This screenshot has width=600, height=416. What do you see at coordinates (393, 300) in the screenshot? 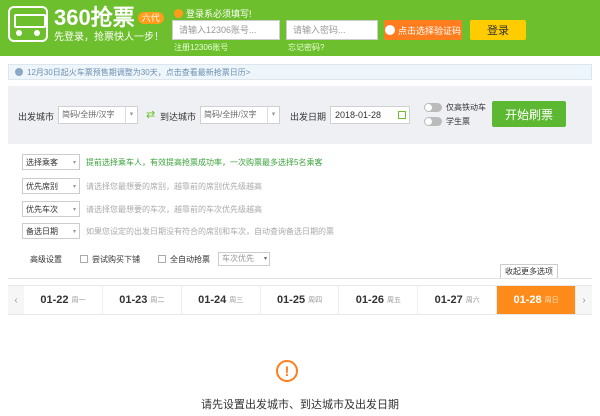
I see `date-tab-weekday: 周五` at bounding box center [393, 300].